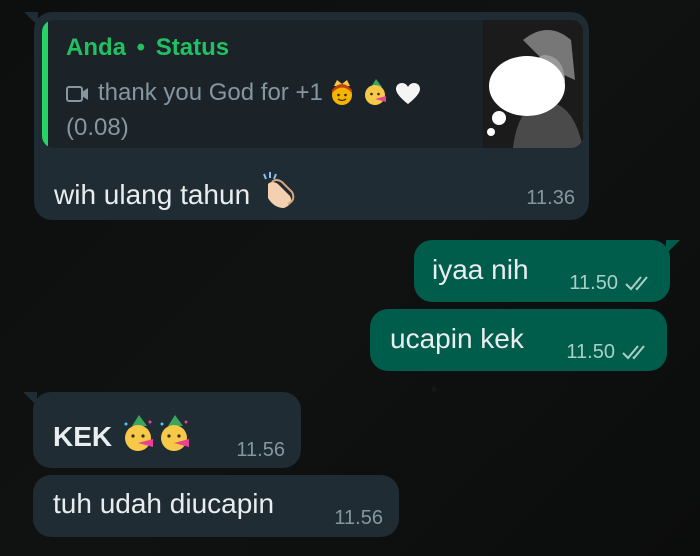  What do you see at coordinates (45, 84) in the screenshot?
I see `quote-accent-bar` at bounding box center [45, 84].